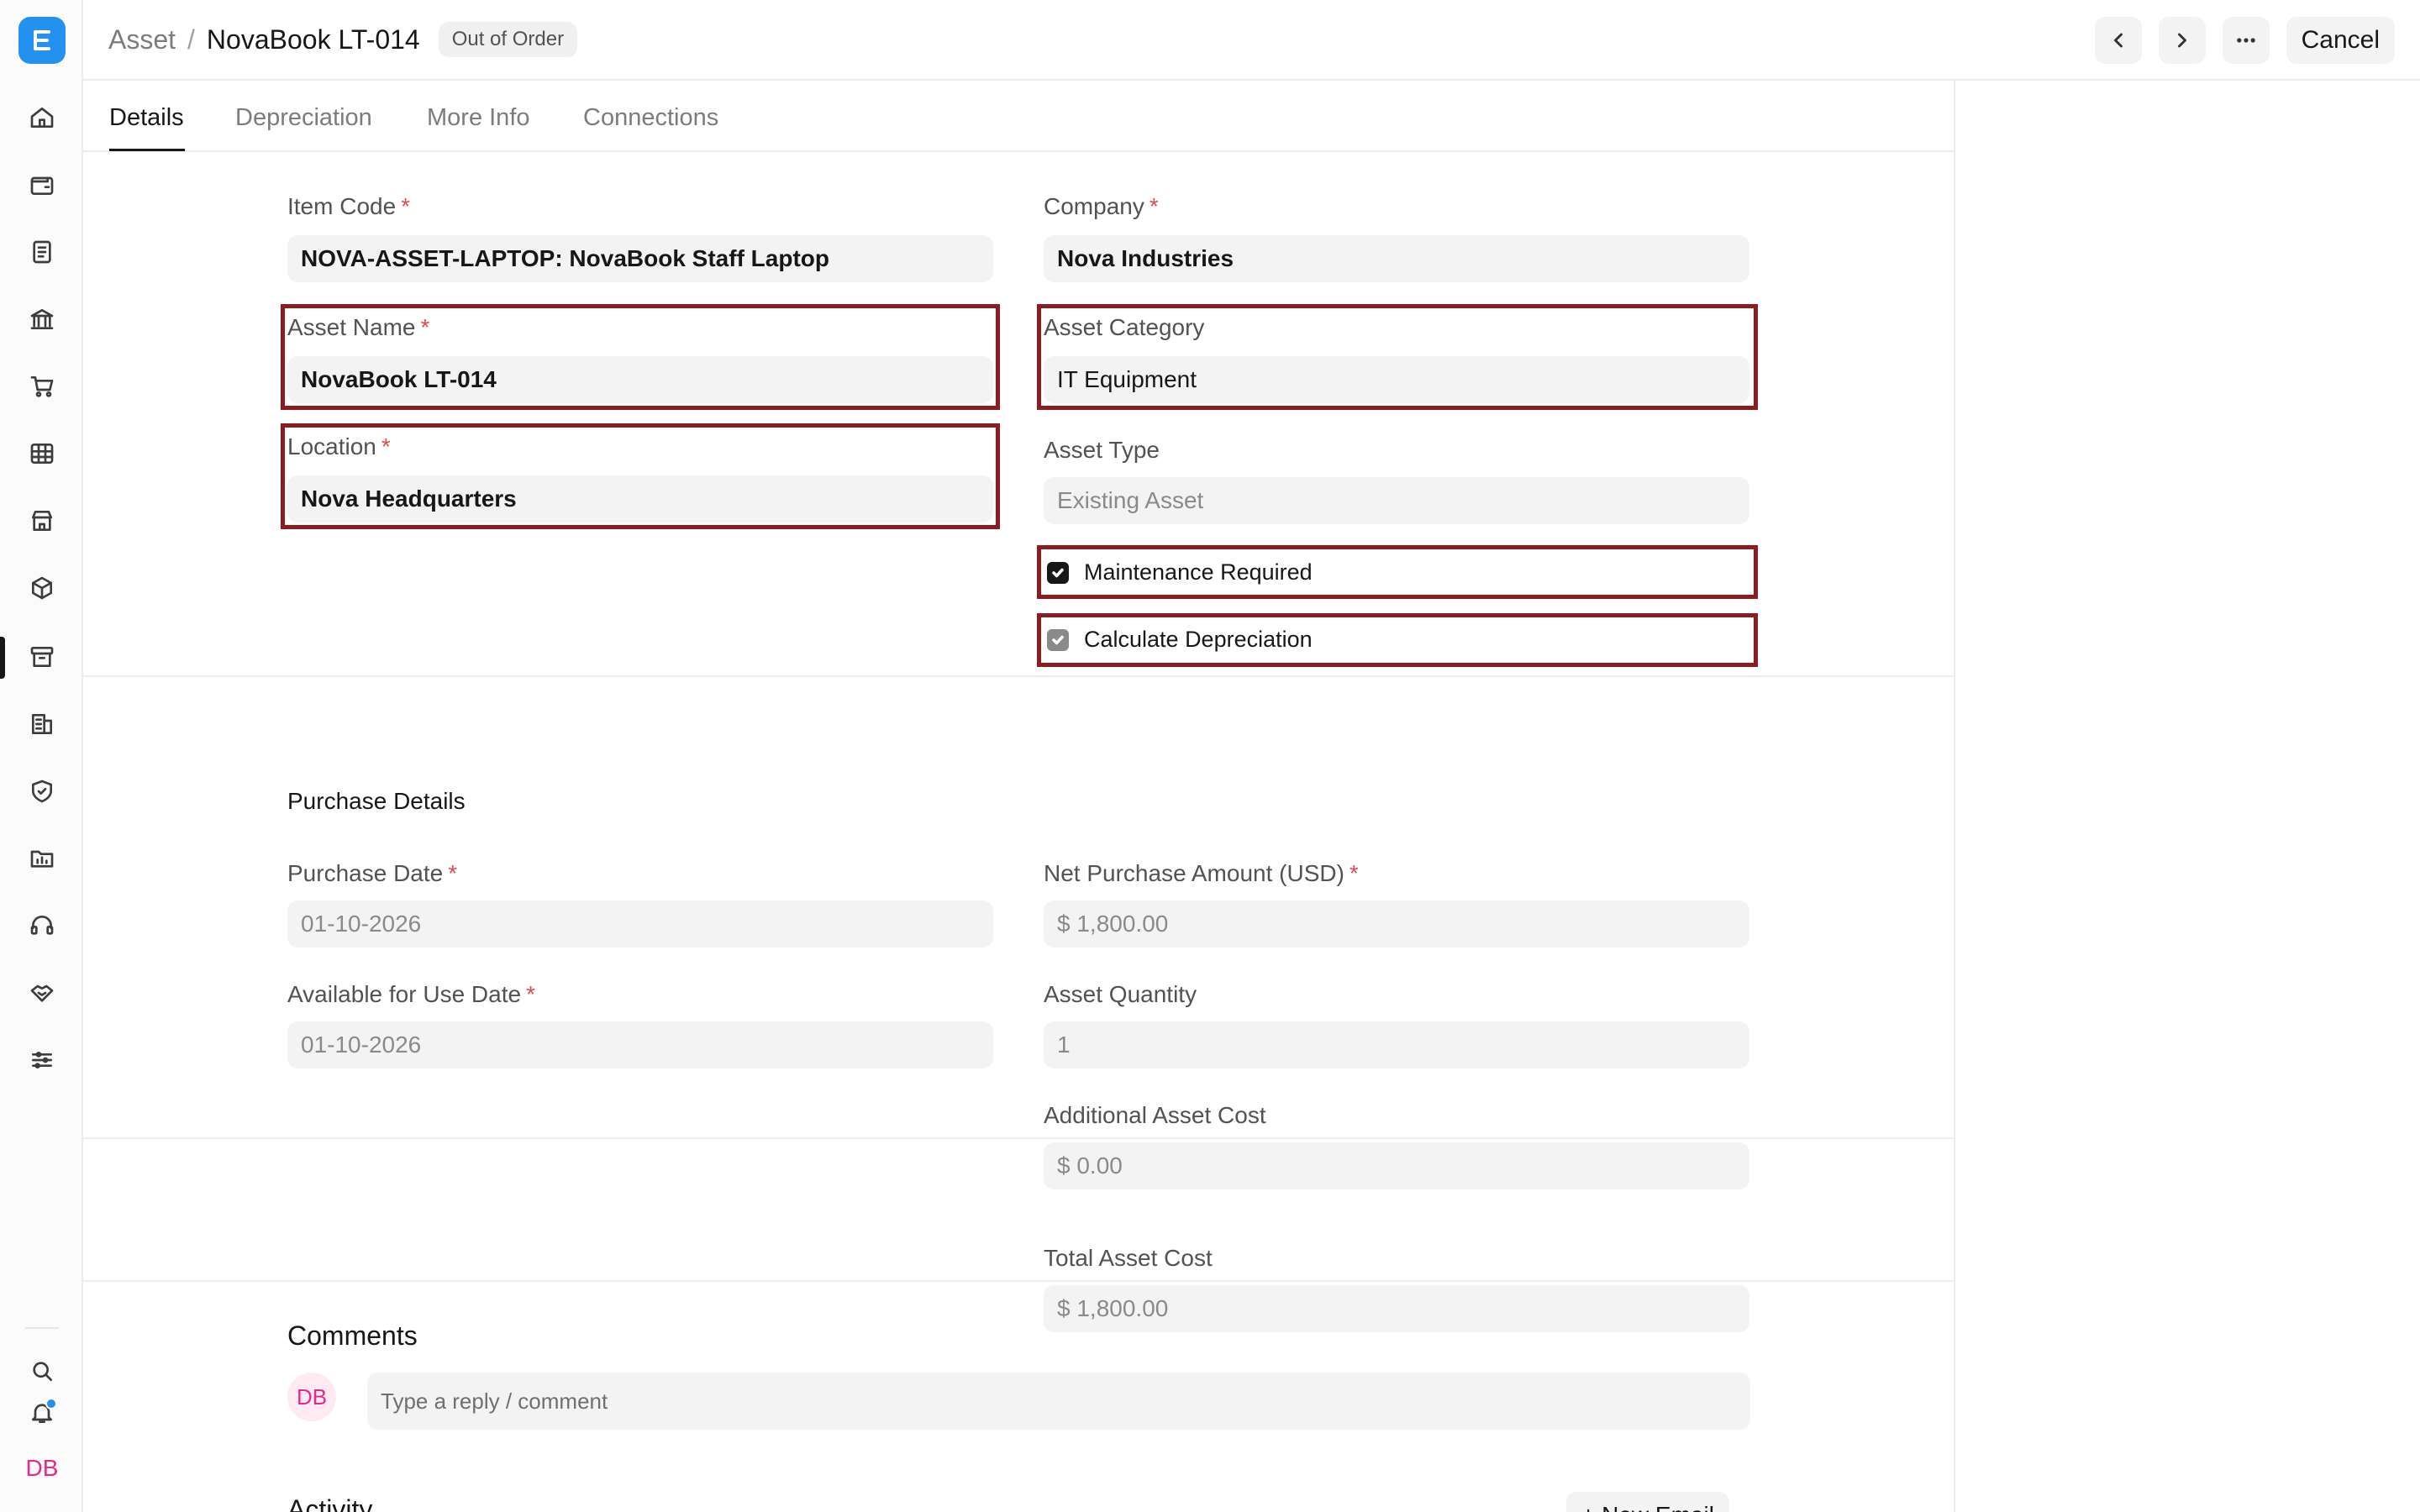 The width and height of the screenshot is (2420, 1512). I want to click on calculate-depreciation-checkbox, so click(1058, 639).